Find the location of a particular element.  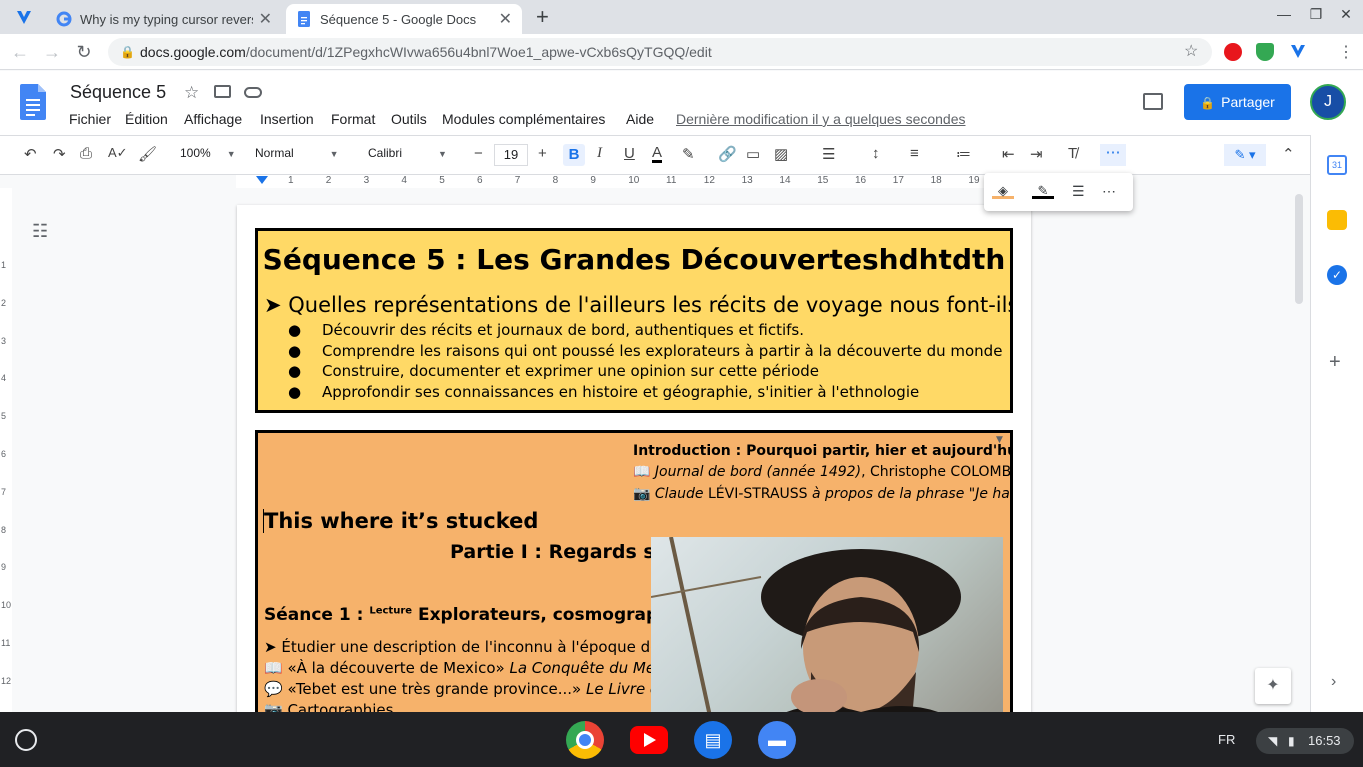

browser-tab-docs: Séquence 5 - Google Docs ✕ is located at coordinates (404, 19).